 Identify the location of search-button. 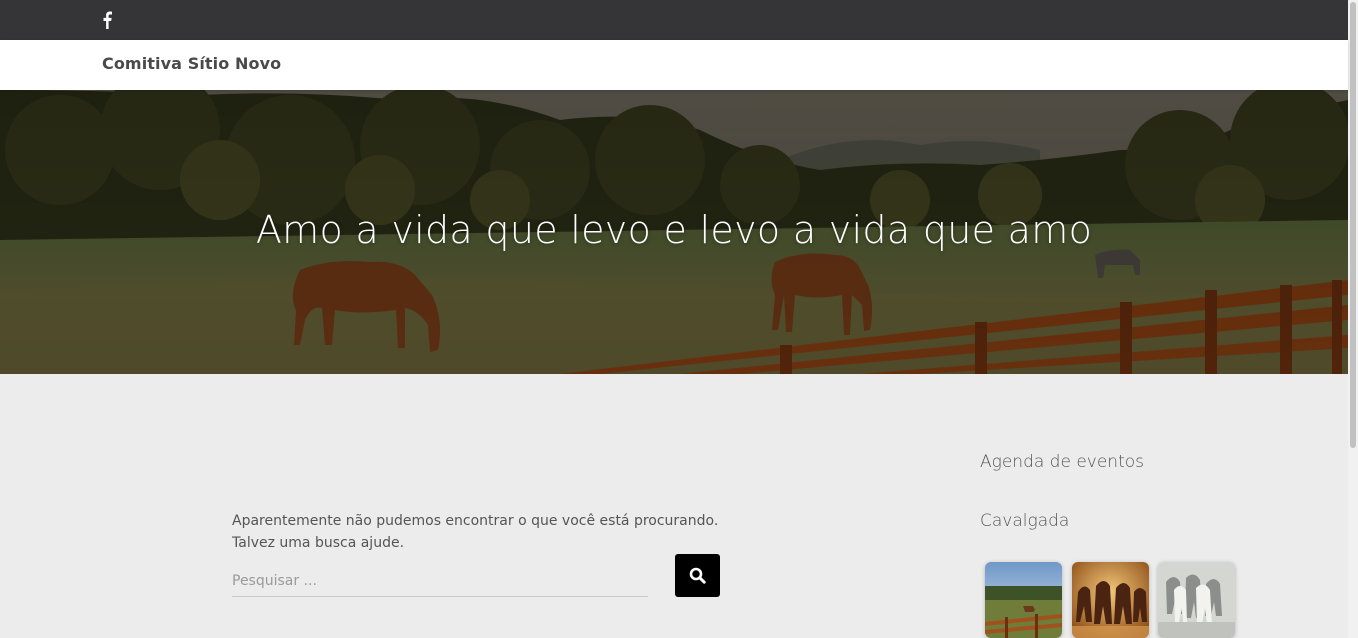
(697, 575).